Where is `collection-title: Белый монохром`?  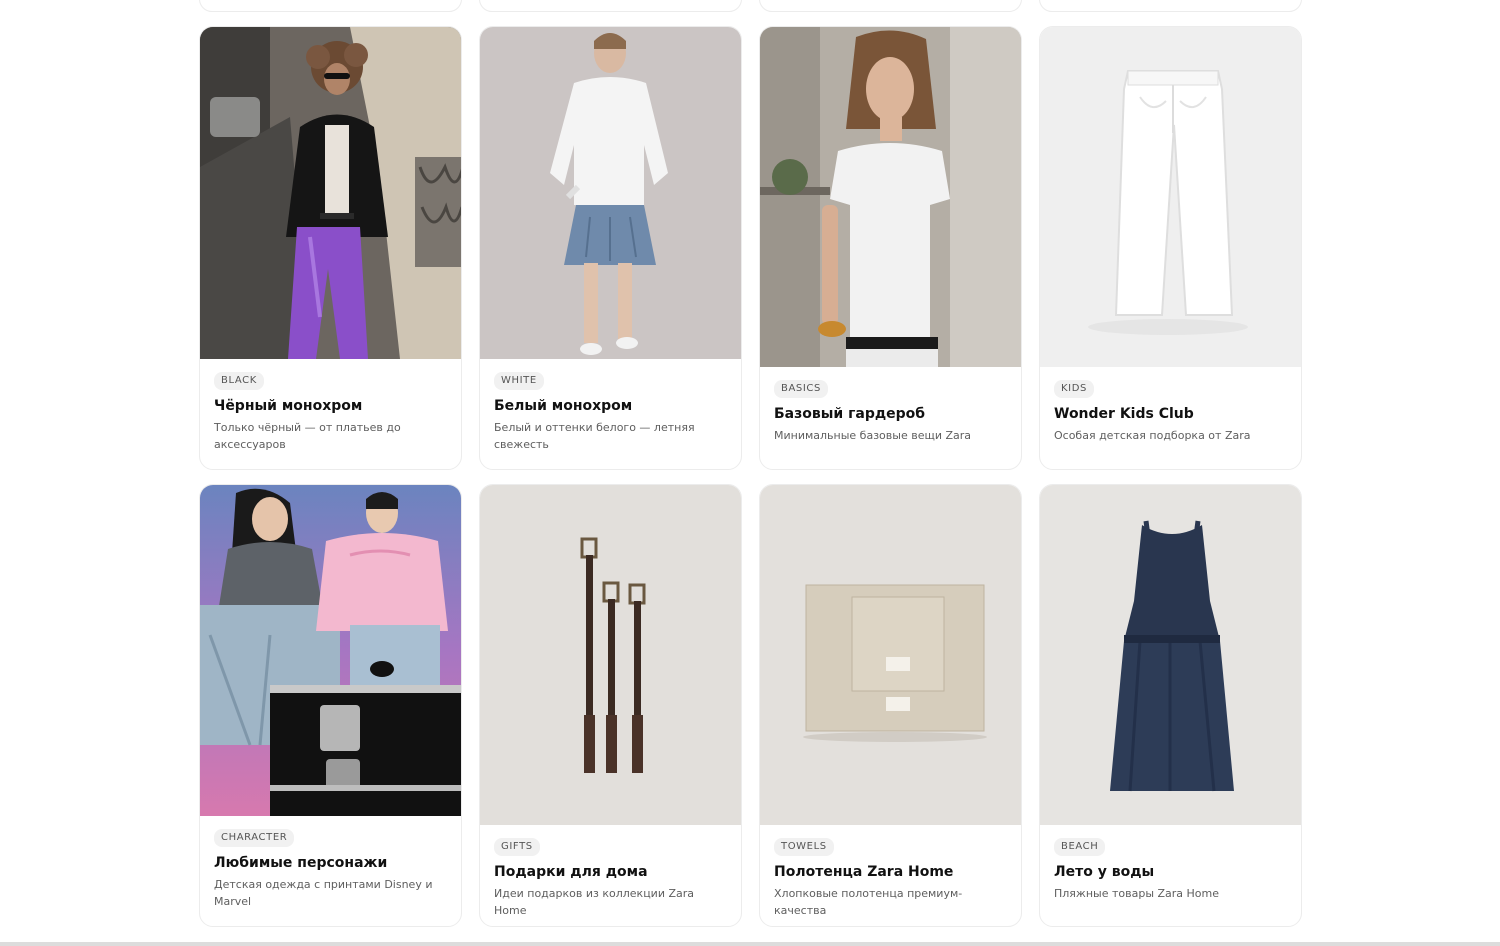 collection-title: Белый монохром is located at coordinates (563, 406).